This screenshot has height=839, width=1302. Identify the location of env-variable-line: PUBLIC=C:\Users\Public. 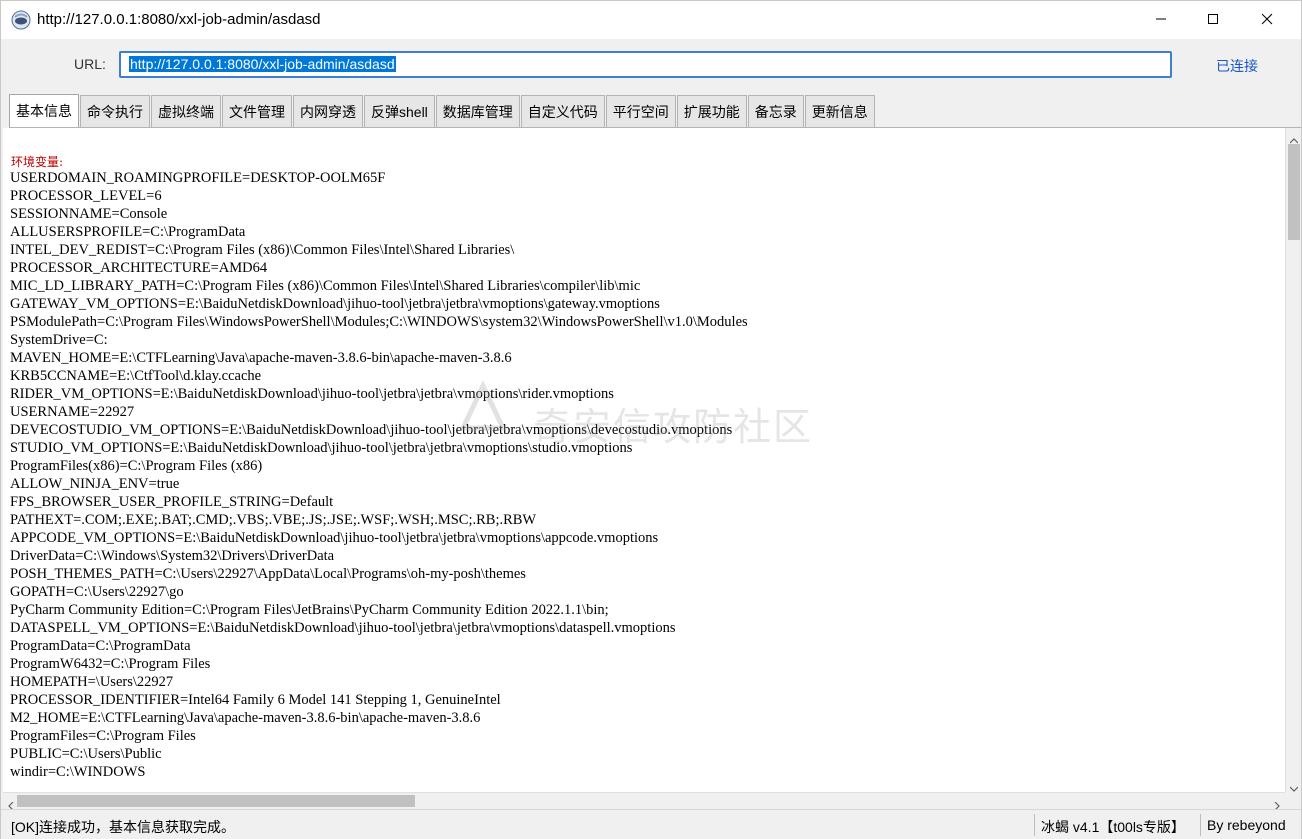
(86, 754).